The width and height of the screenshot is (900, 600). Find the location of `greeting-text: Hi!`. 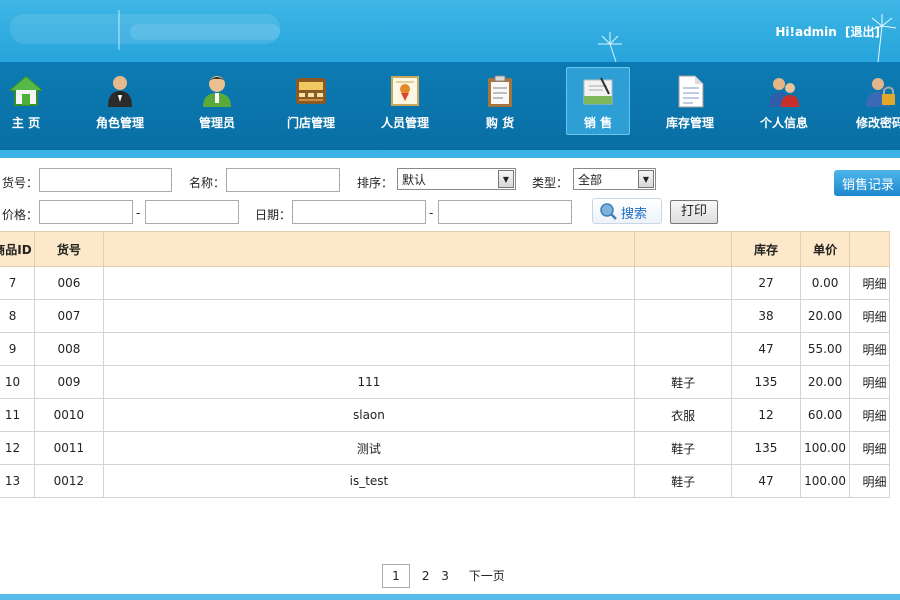

greeting-text: Hi! is located at coordinates (785, 32).